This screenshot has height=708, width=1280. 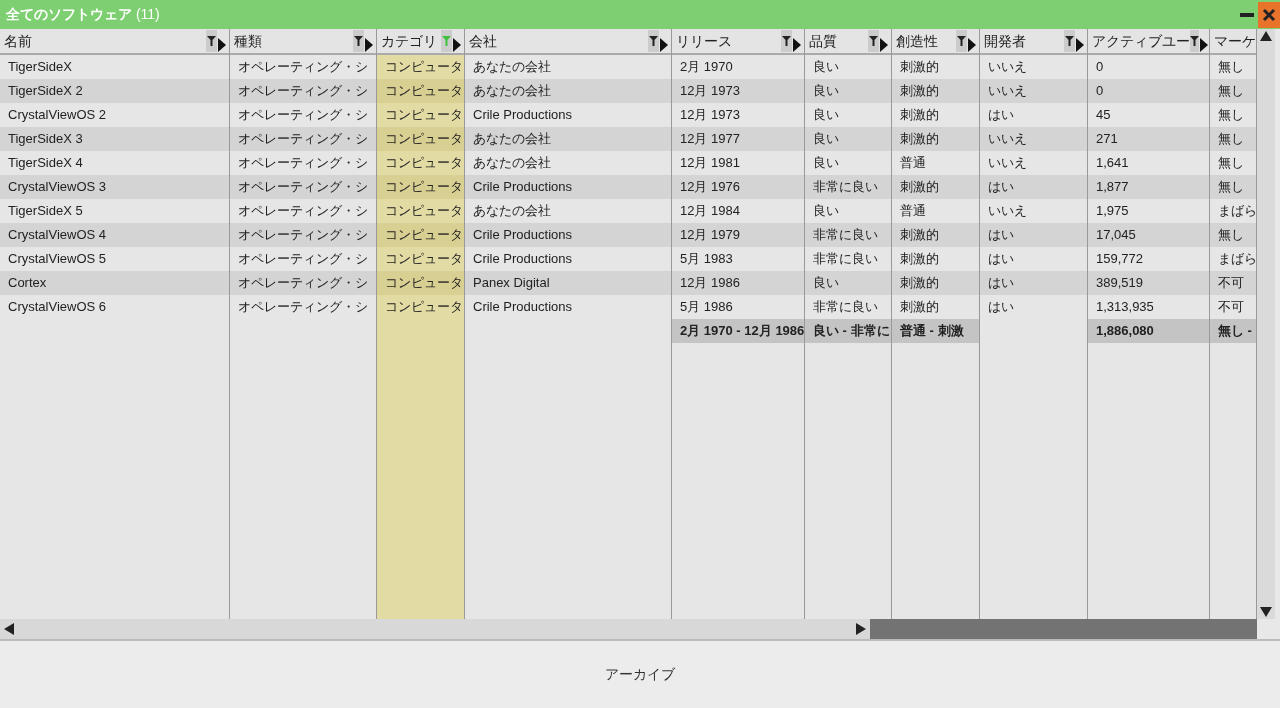 I want to click on minimize-icon, so click(x=1247, y=14).